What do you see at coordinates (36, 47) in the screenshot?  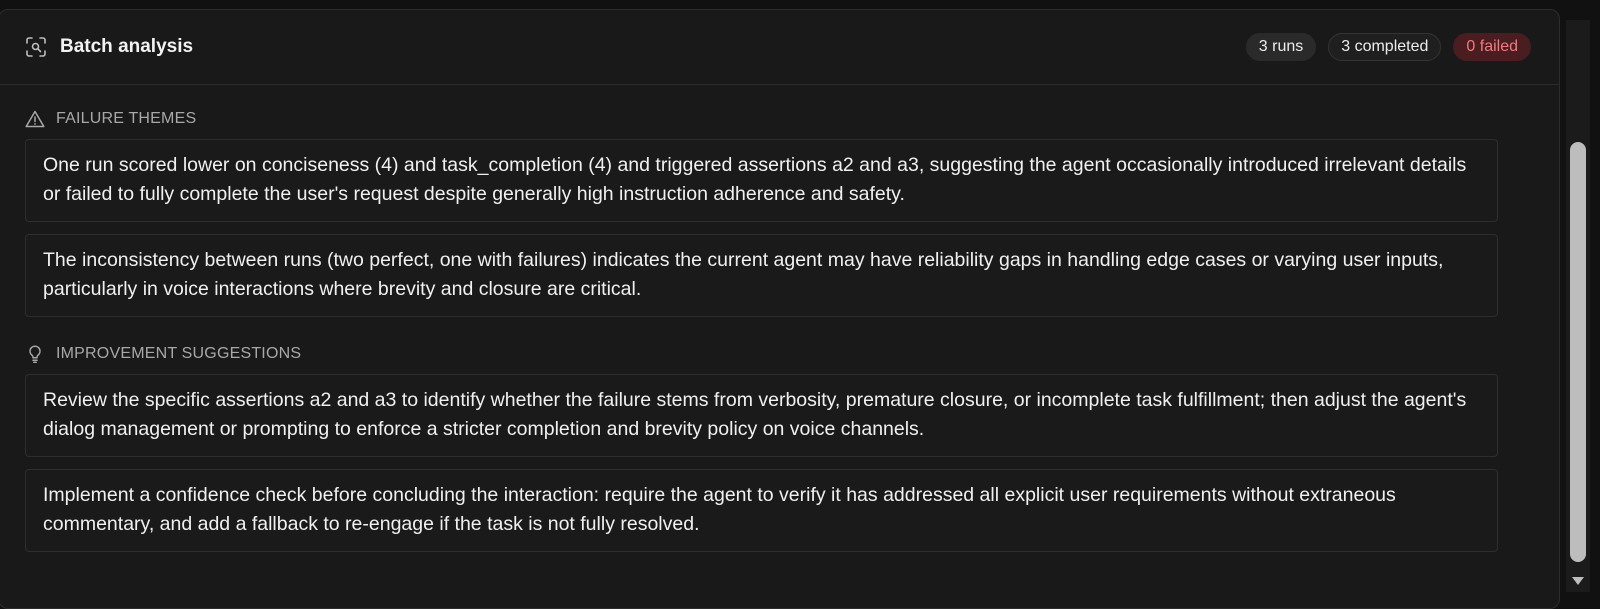 I see `scan-search-icon` at bounding box center [36, 47].